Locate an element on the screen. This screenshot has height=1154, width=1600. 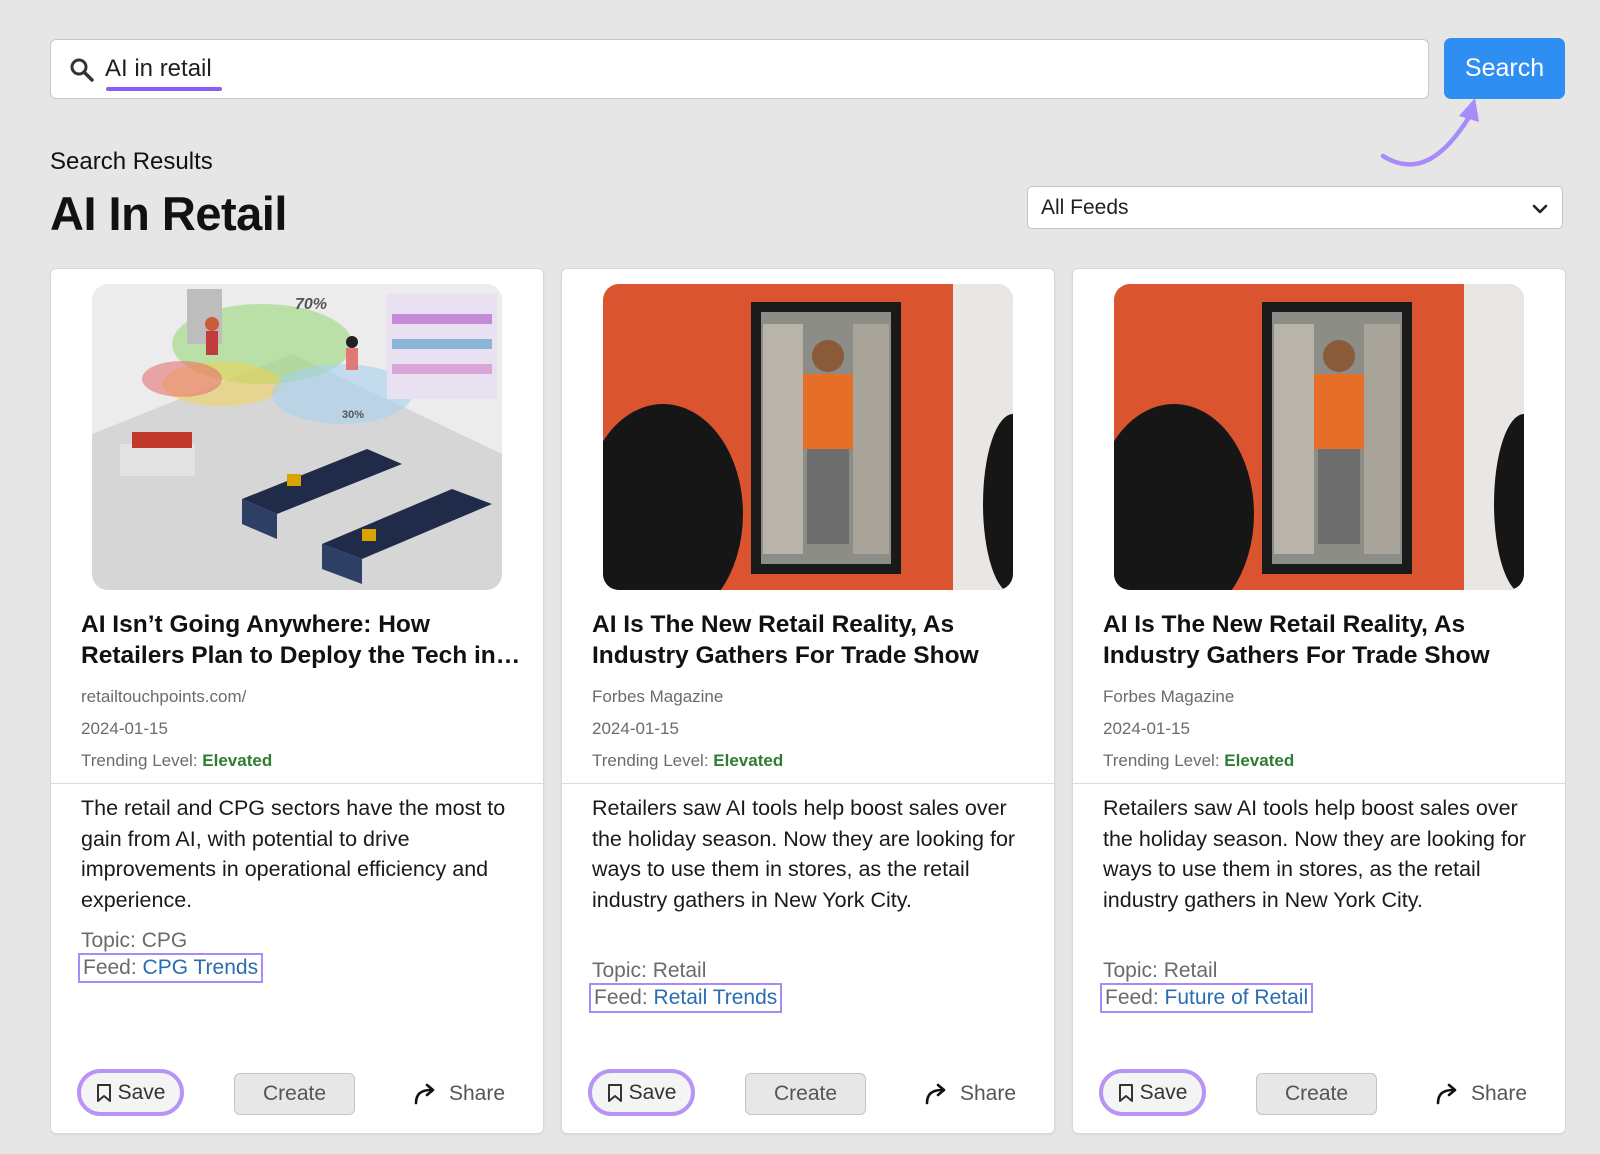
annotation-arrow-icon is located at coordinates (1429, 132).